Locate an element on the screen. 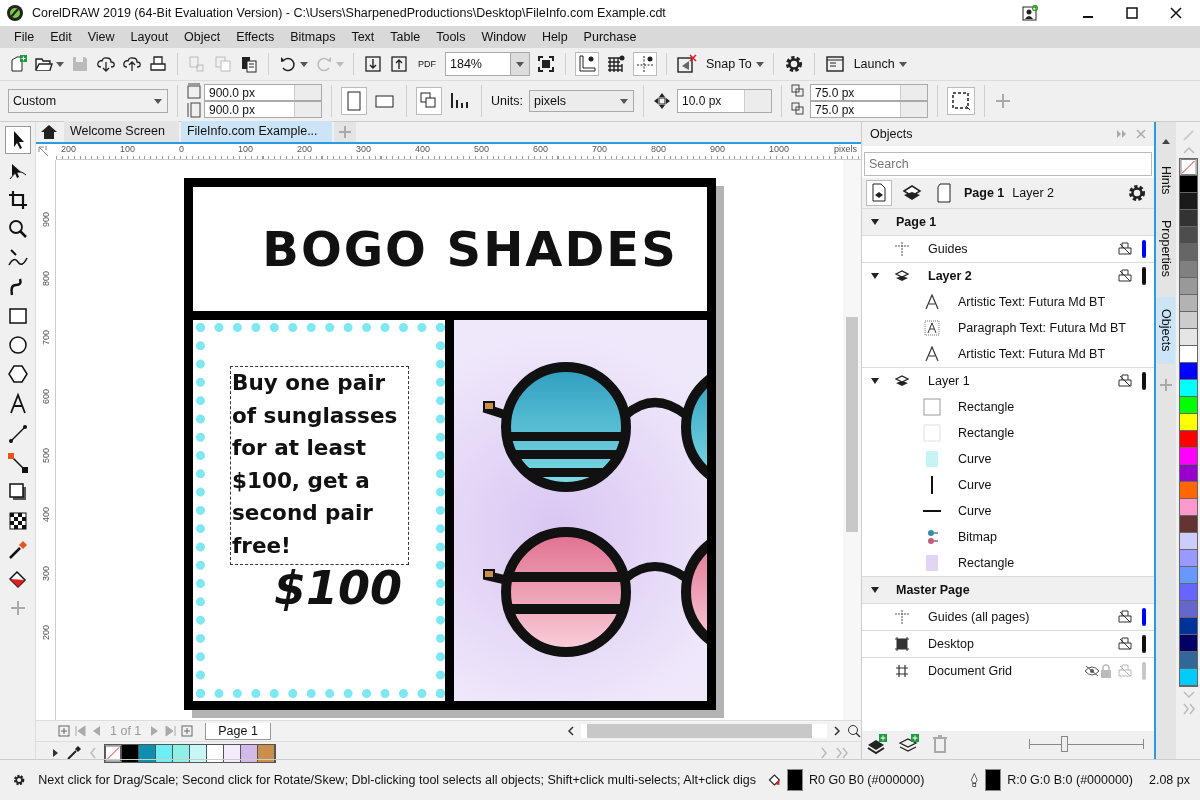 This screenshot has height=800, width=1200. menu-item: Object is located at coordinates (202, 37).